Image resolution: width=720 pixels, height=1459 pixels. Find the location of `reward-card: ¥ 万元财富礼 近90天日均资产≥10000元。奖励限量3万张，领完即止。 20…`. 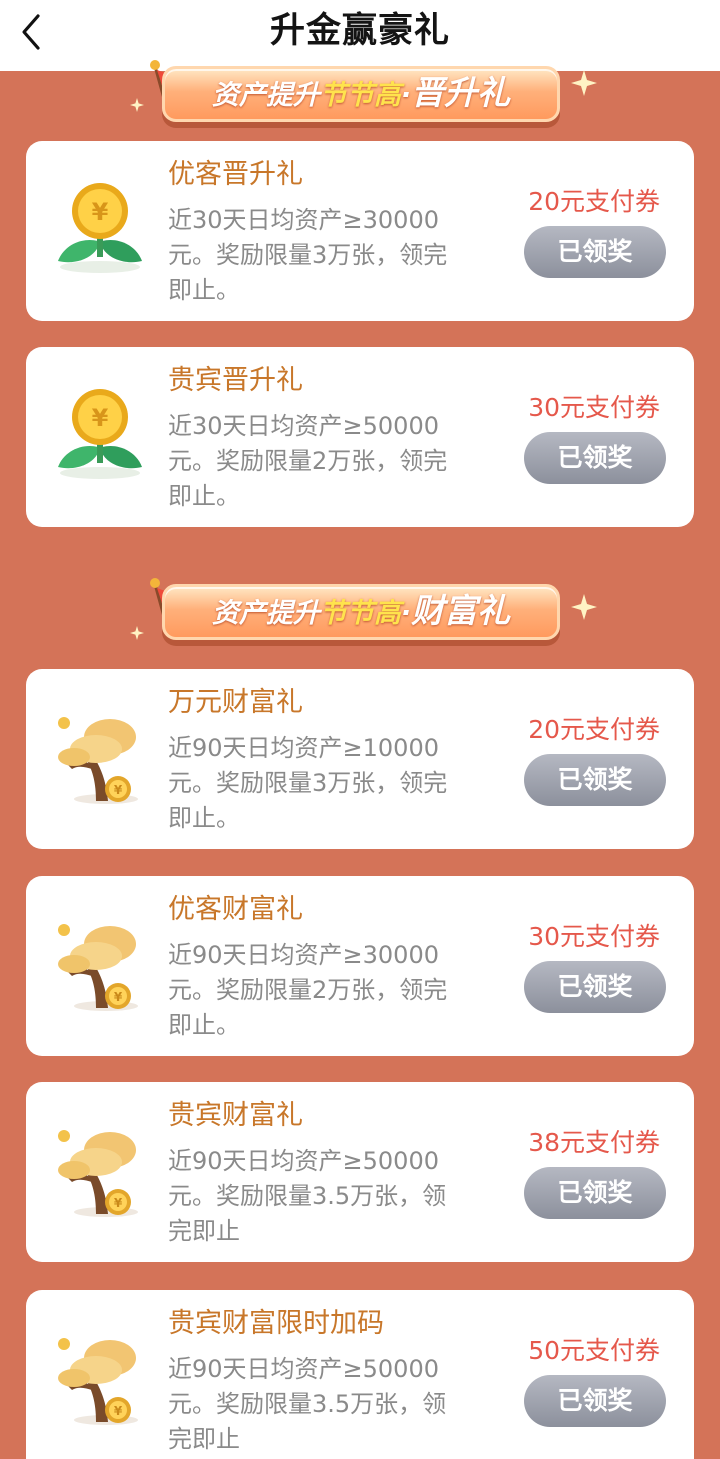

reward-card: ¥ 万元财富礼 近90天日均资产≥10000元。奖励限量3万张，领完即止。 20… is located at coordinates (360, 759).